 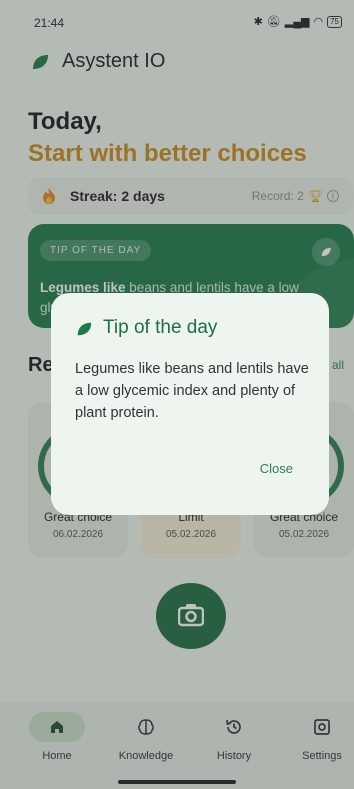 I want to click on leaf-icon, so click(x=84, y=329).